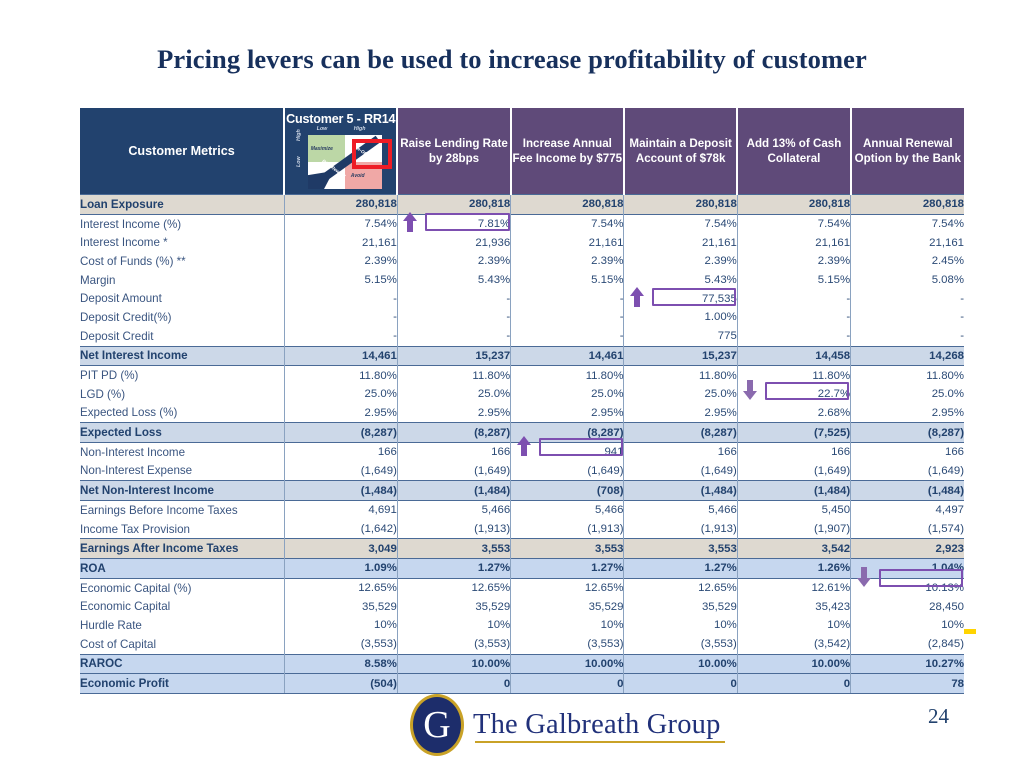  Describe the element at coordinates (794, 587) in the screenshot. I see `cell-value: 12.61%` at that location.